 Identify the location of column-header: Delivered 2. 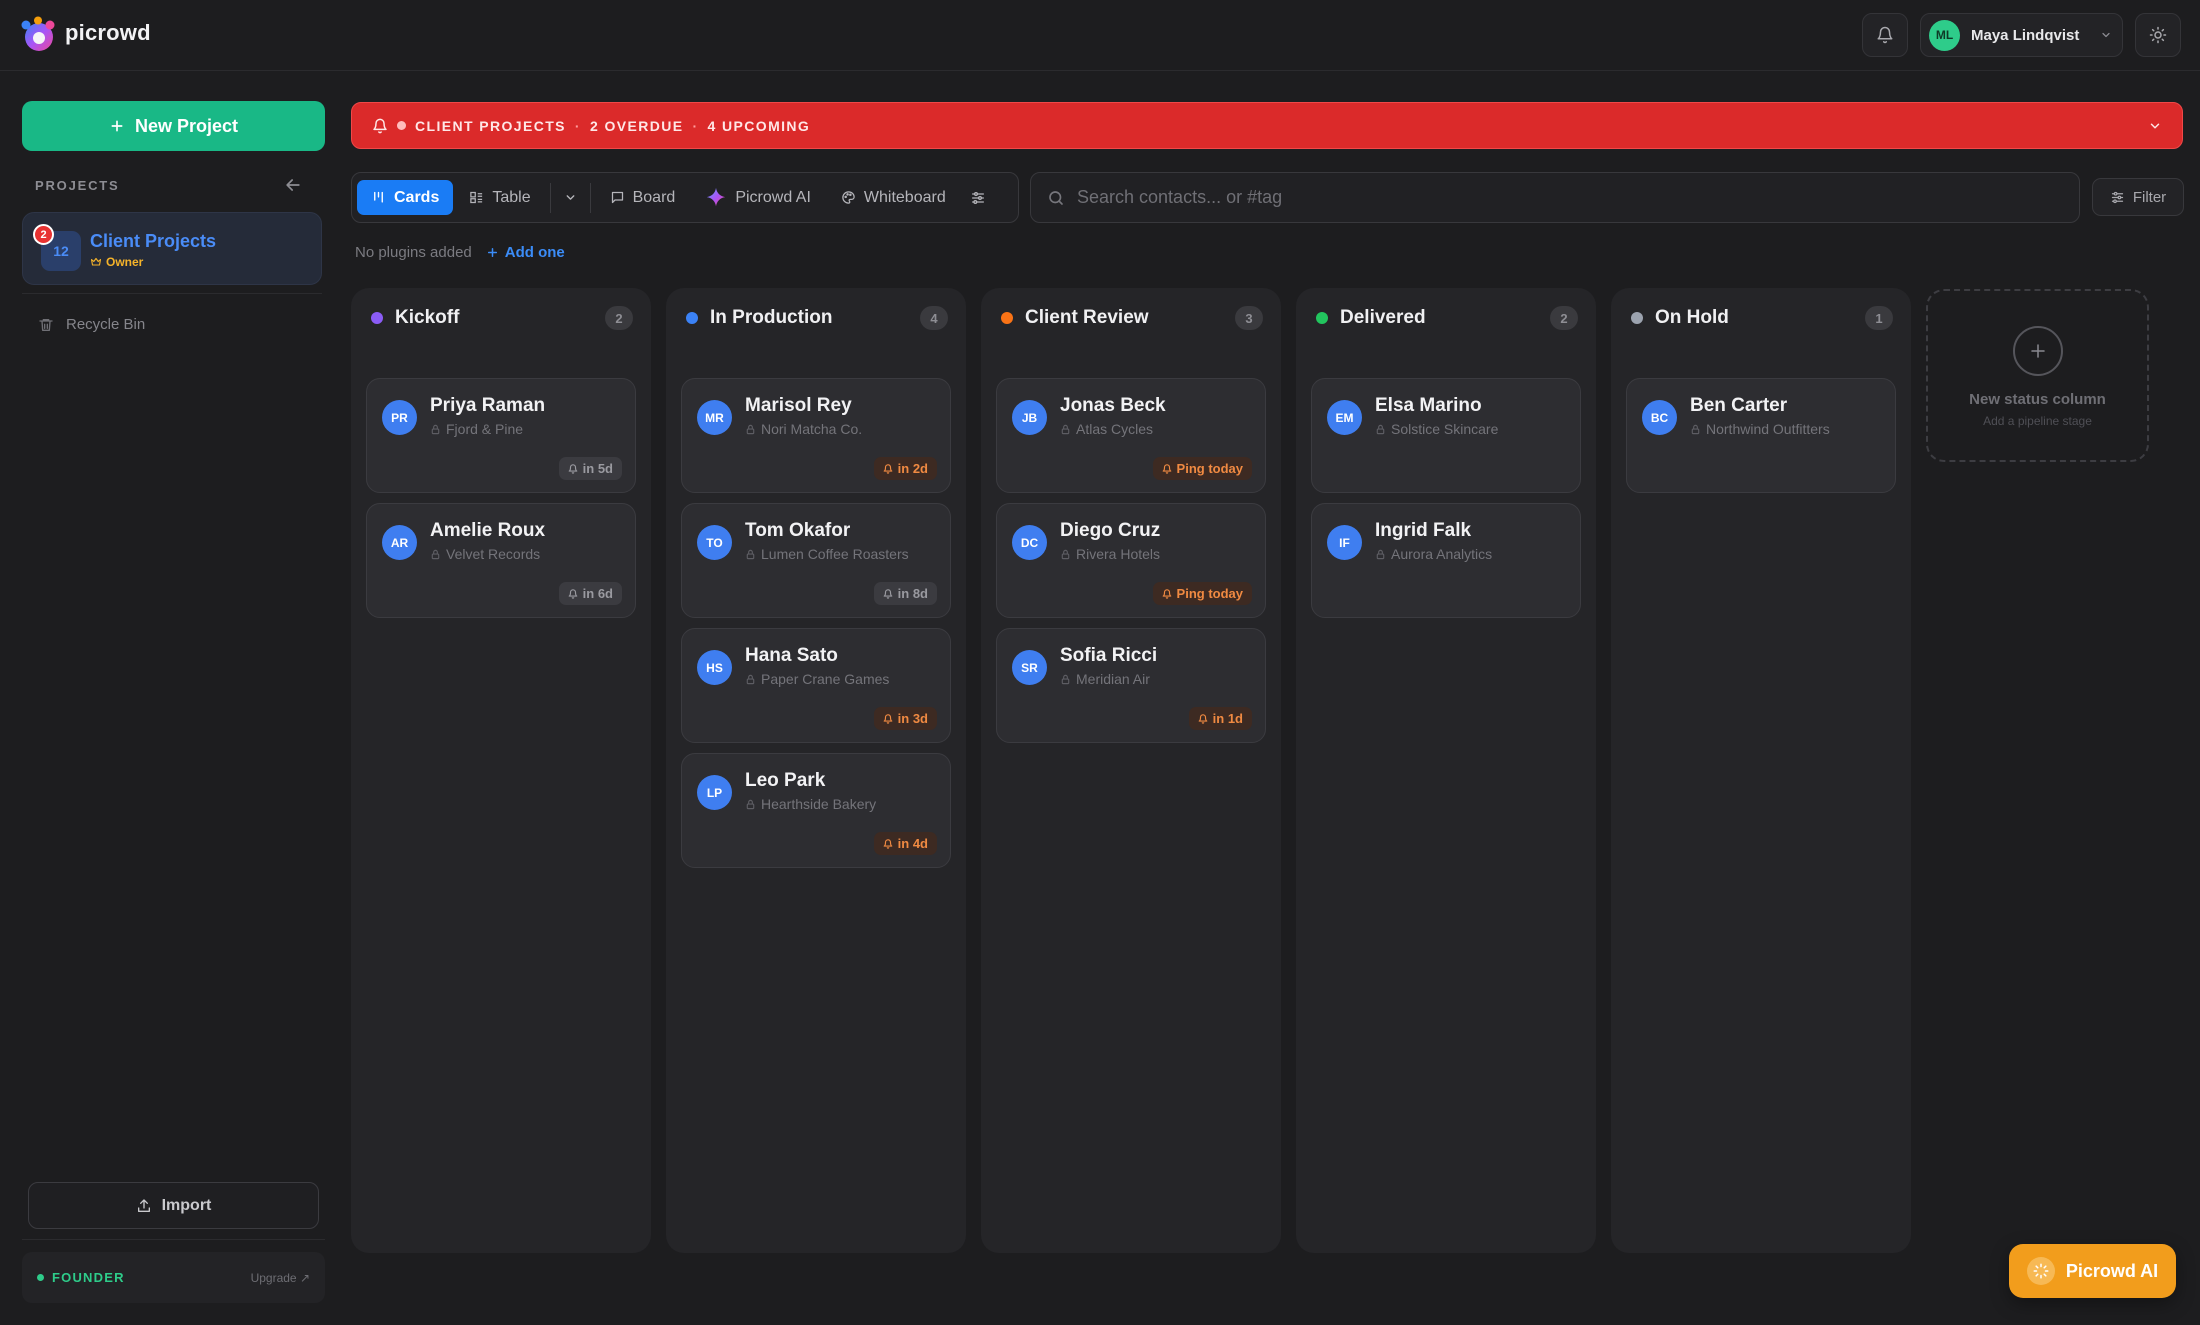
(1447, 318).